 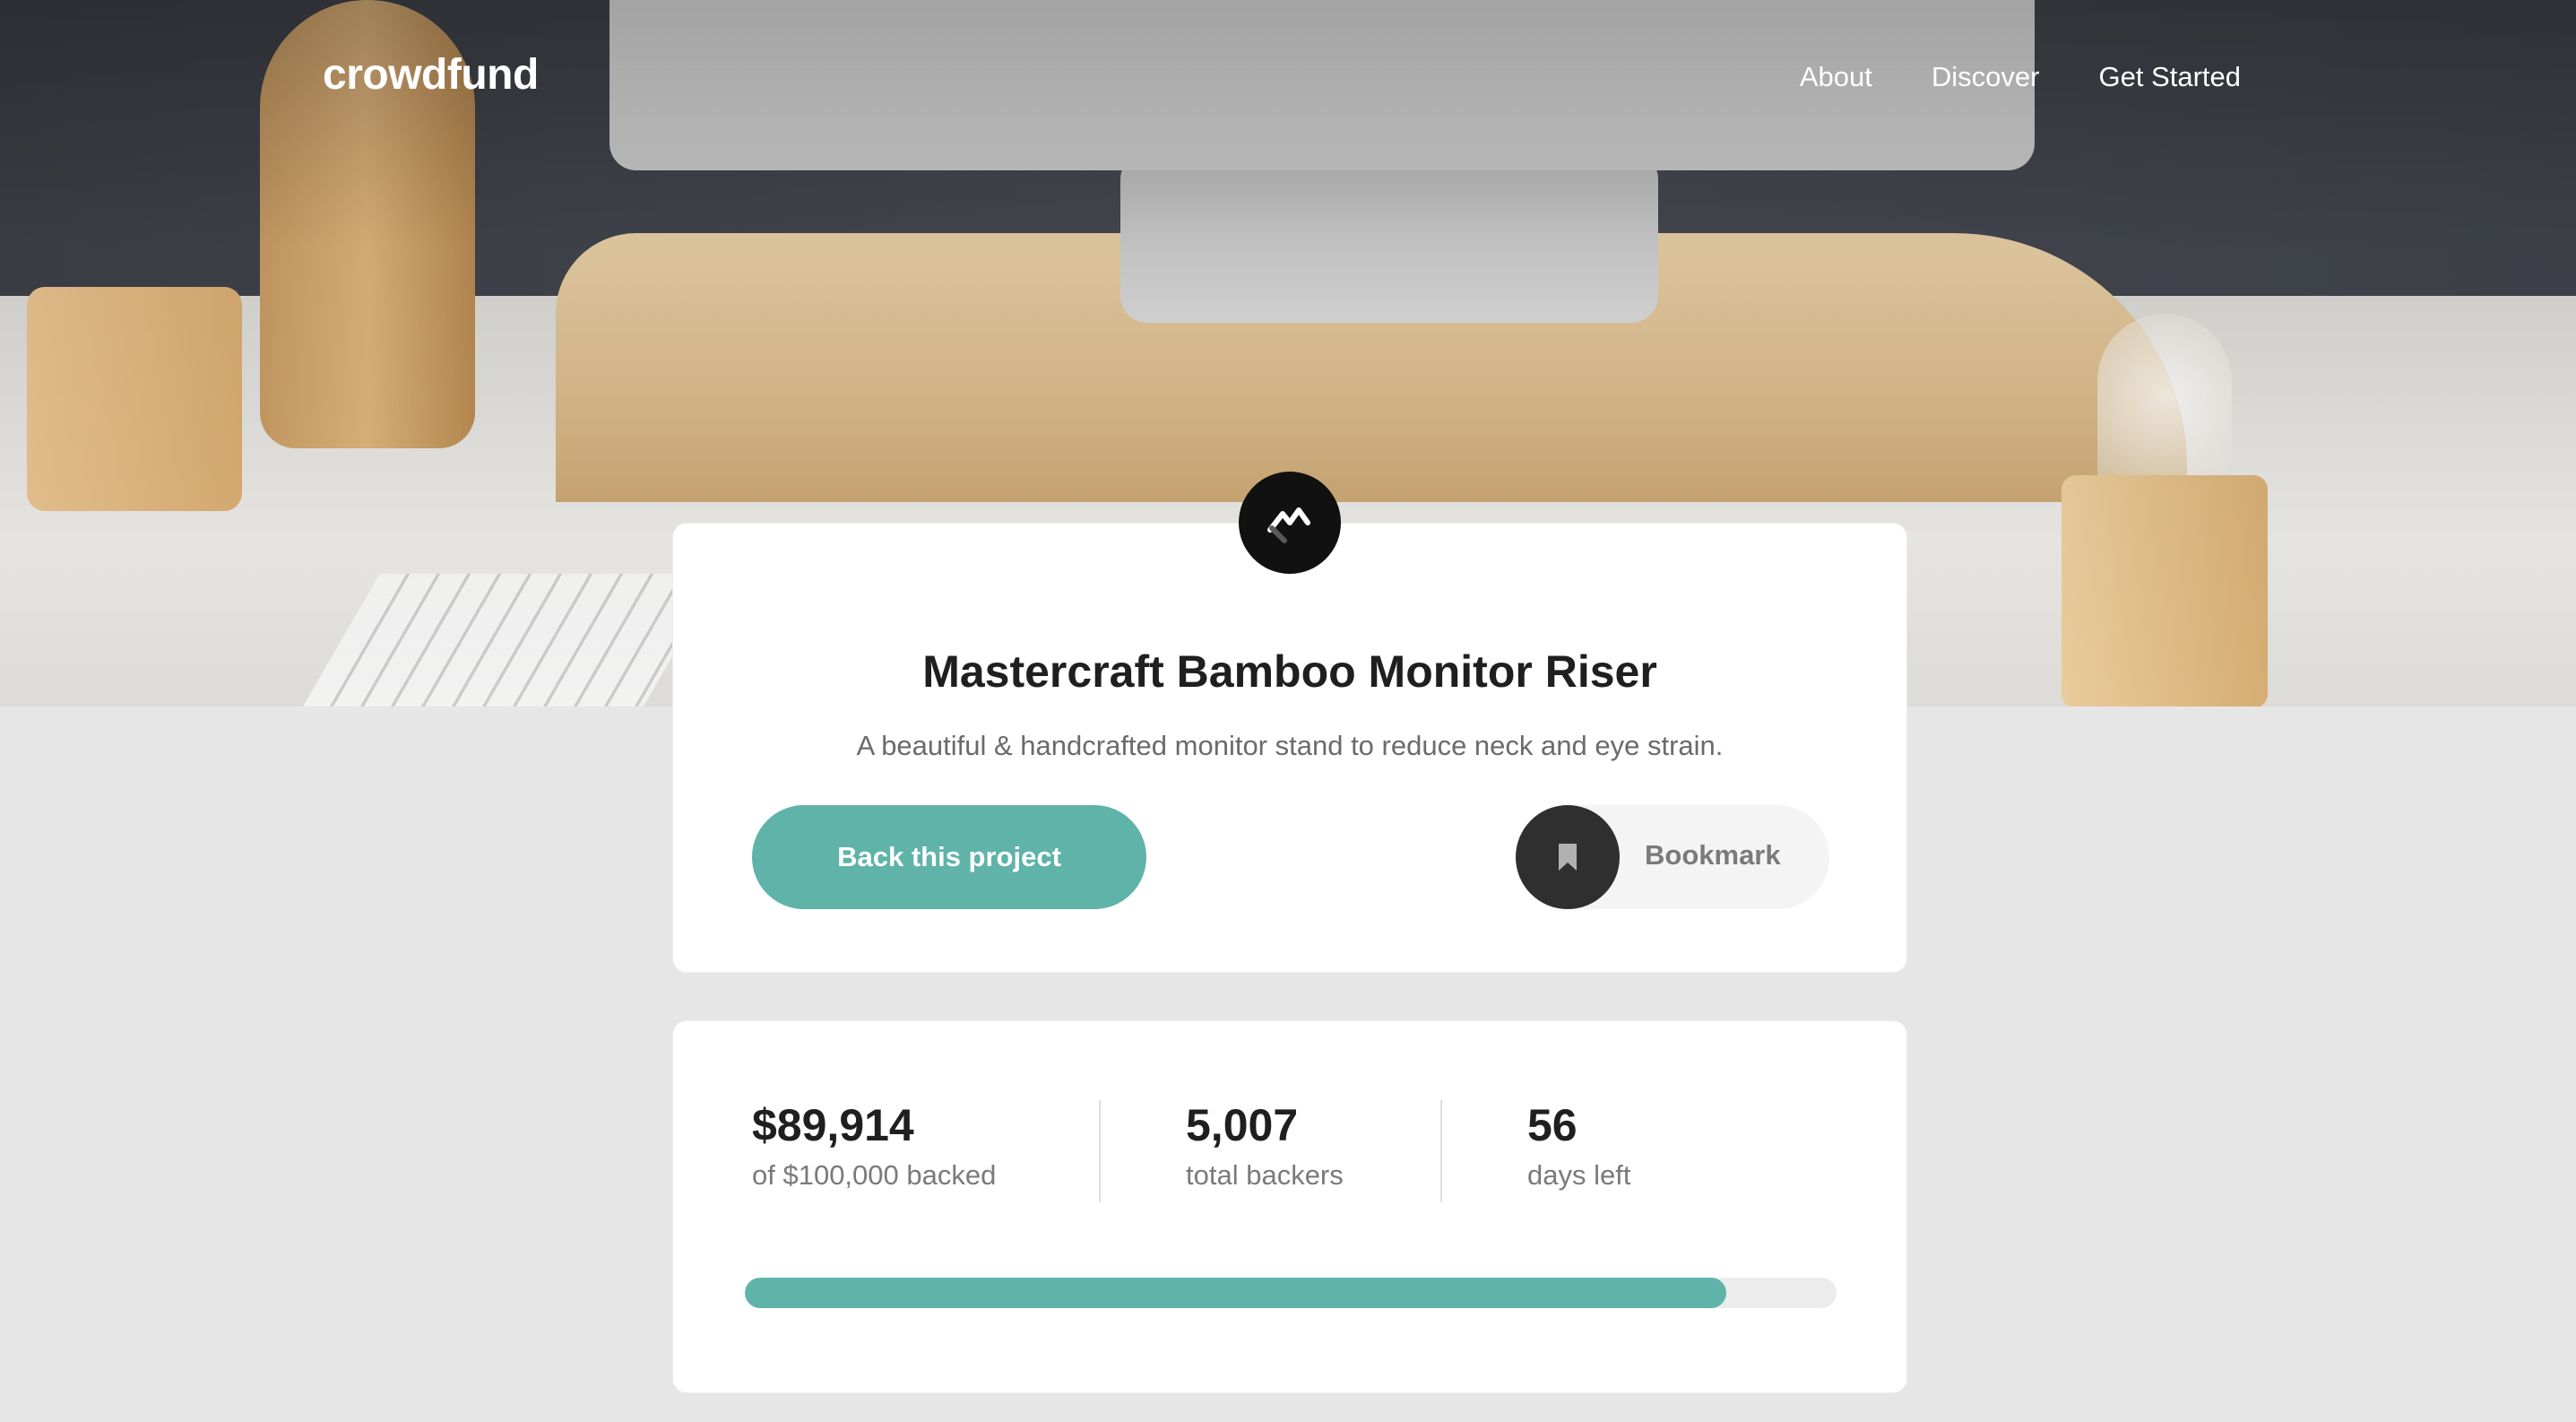 What do you see at coordinates (1265, 1175) in the screenshot?
I see `backers-label: total backers` at bounding box center [1265, 1175].